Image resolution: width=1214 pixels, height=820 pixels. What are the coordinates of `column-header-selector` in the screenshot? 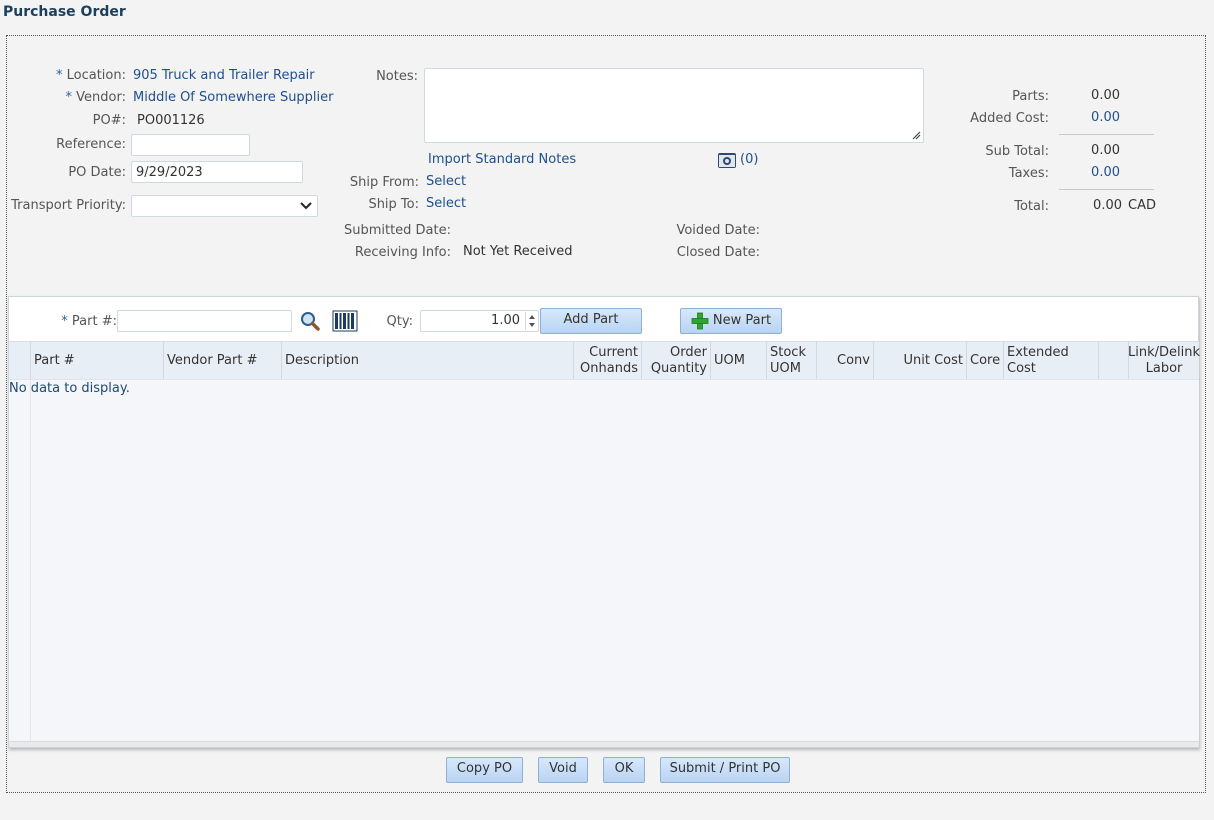 It's located at (20, 361).